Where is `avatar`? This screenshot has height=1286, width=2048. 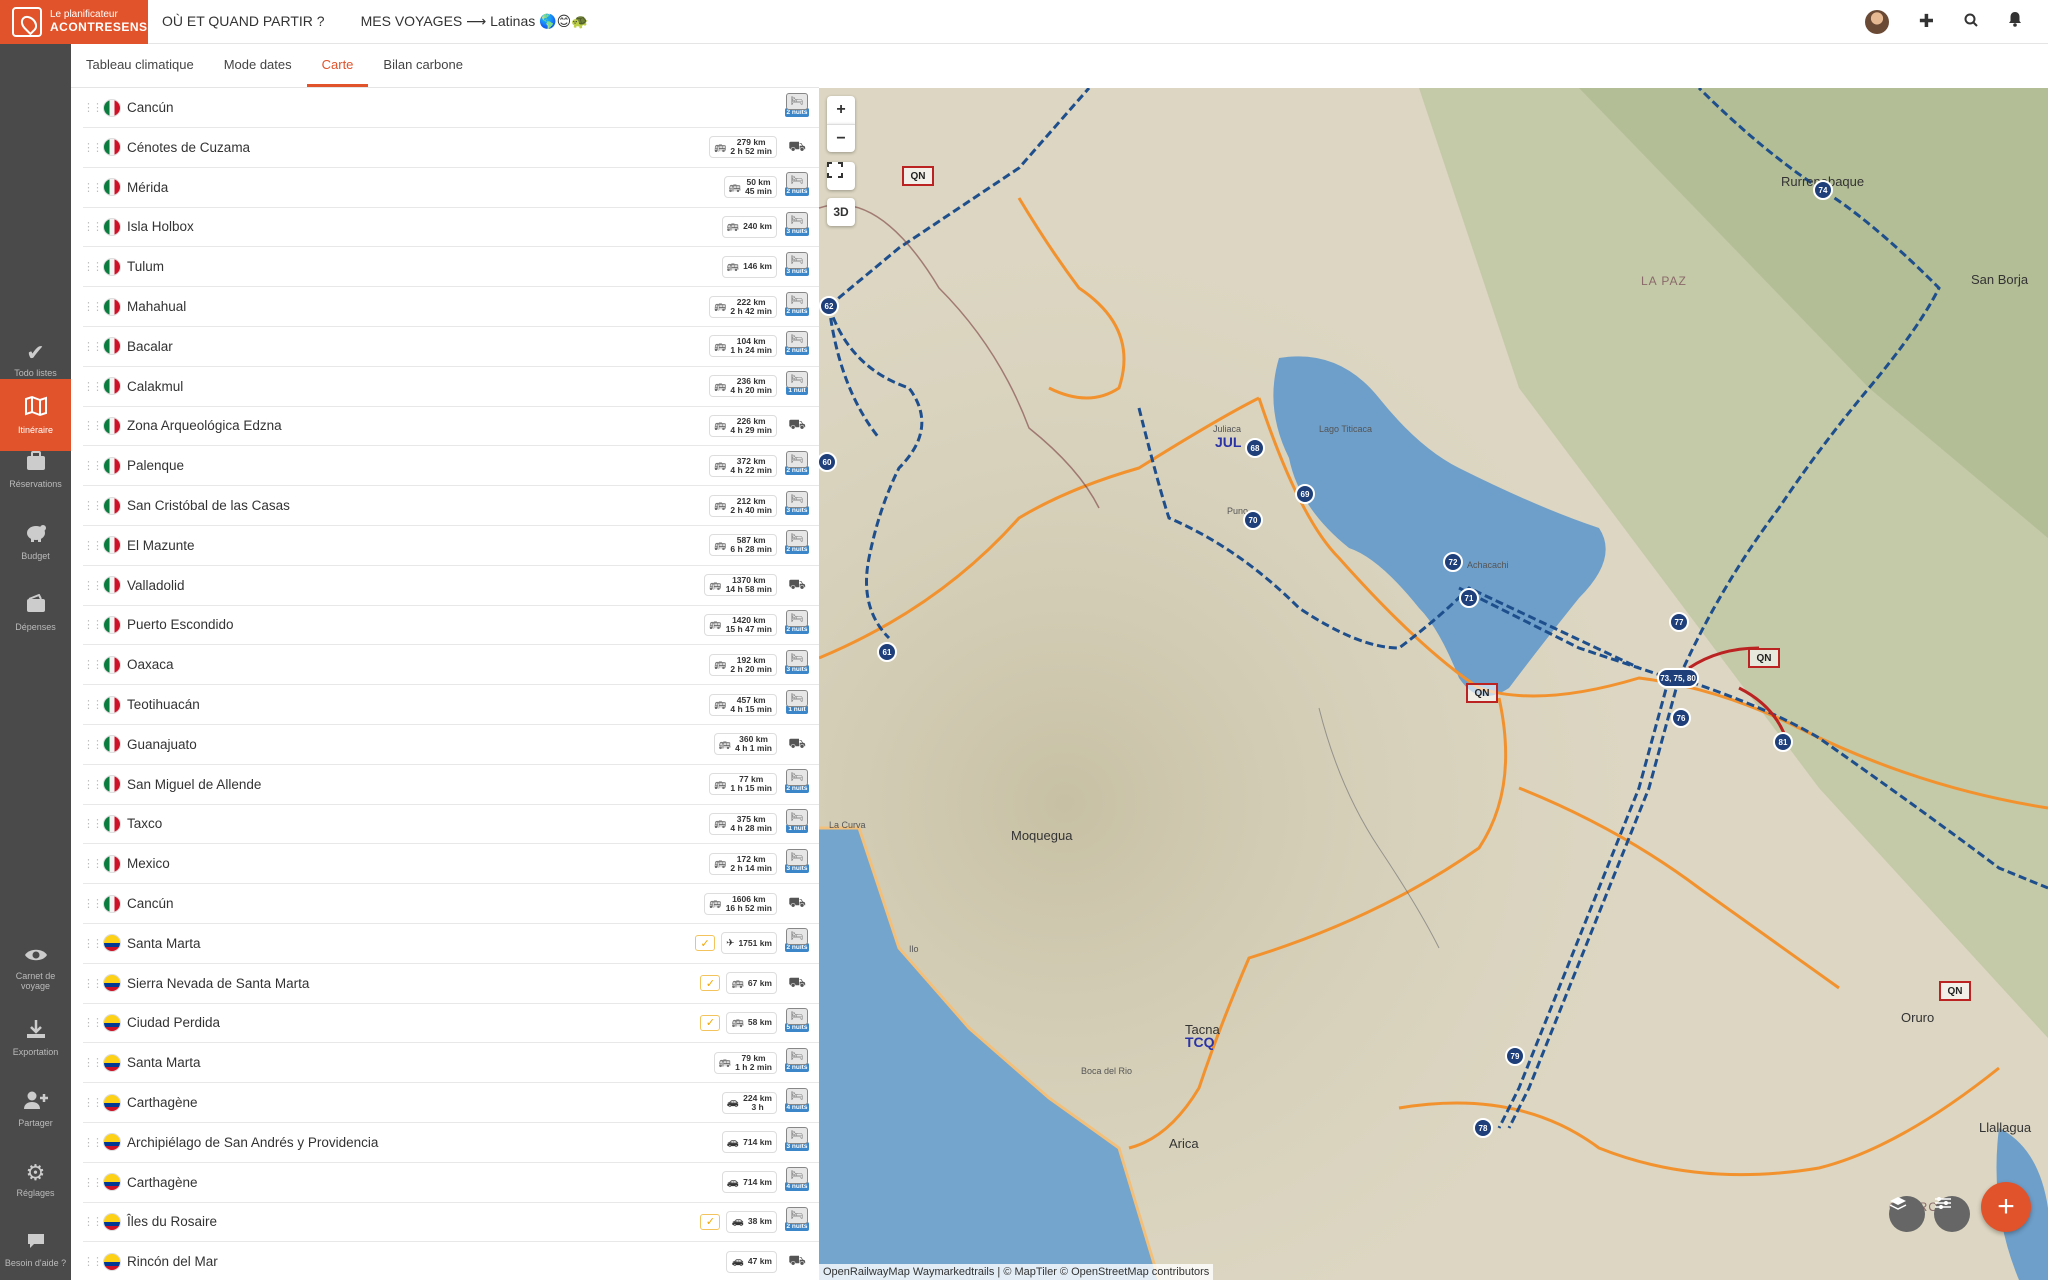
avatar is located at coordinates (1876, 21).